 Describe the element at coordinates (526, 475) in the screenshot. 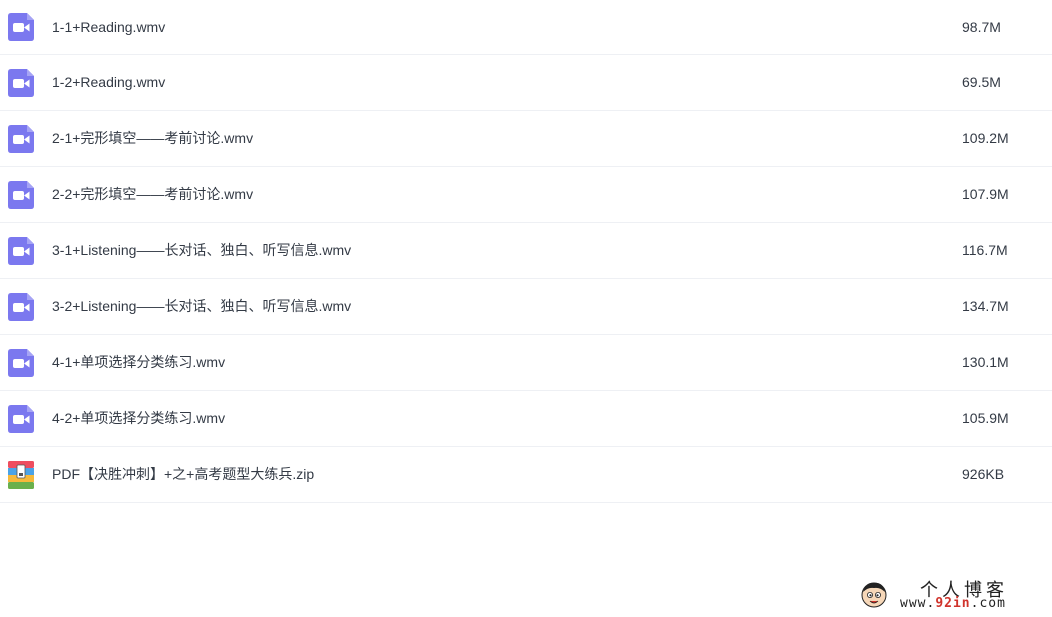

I see `file-row-8: PDF【决胜冲刺】+之+高考题型大练兵.zip 926KB` at that location.